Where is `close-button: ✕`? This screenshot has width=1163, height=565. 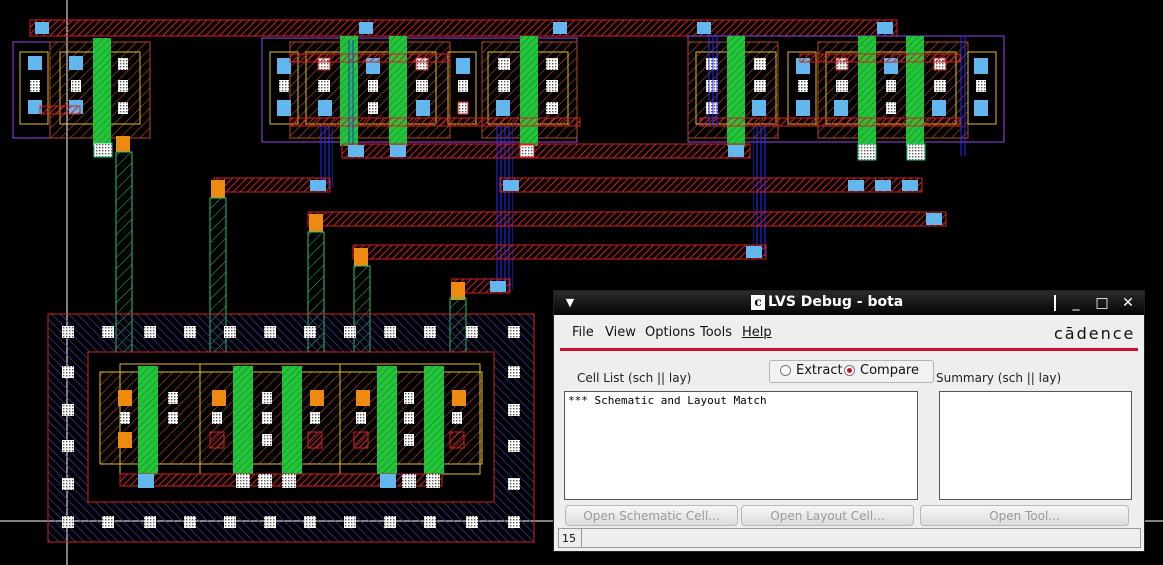 close-button: ✕ is located at coordinates (1128, 303).